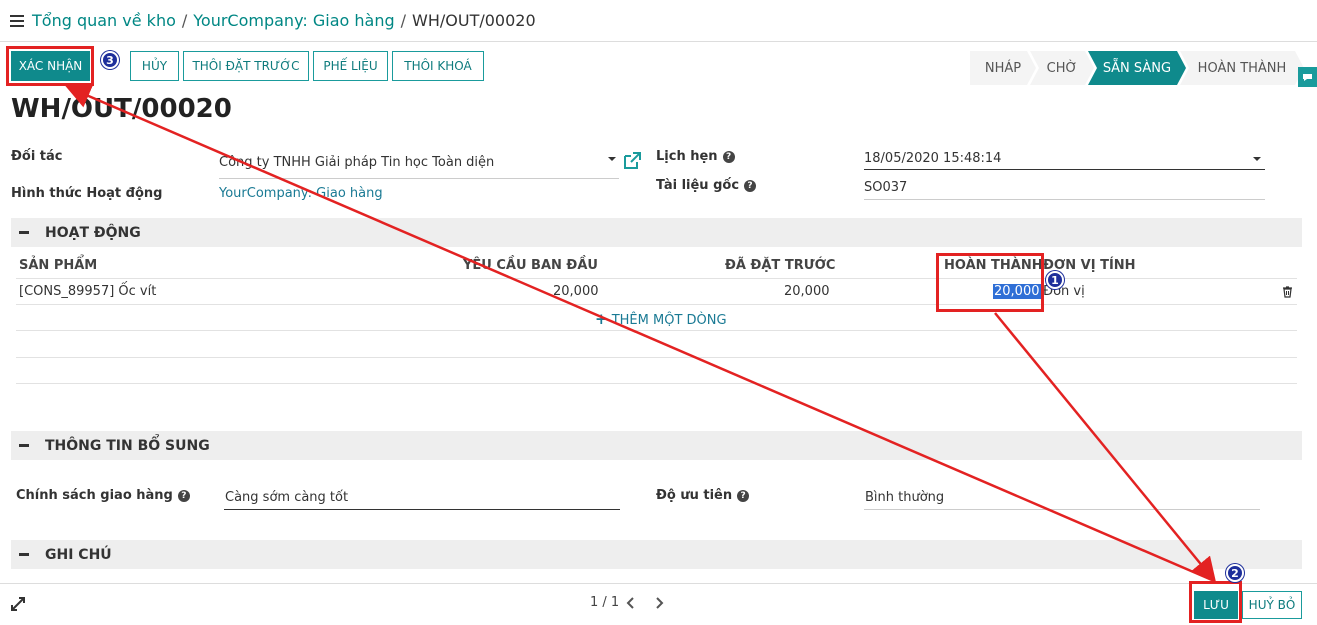  Describe the element at coordinates (1235, 573) in the screenshot. I see `step-badge-2: 2` at that location.